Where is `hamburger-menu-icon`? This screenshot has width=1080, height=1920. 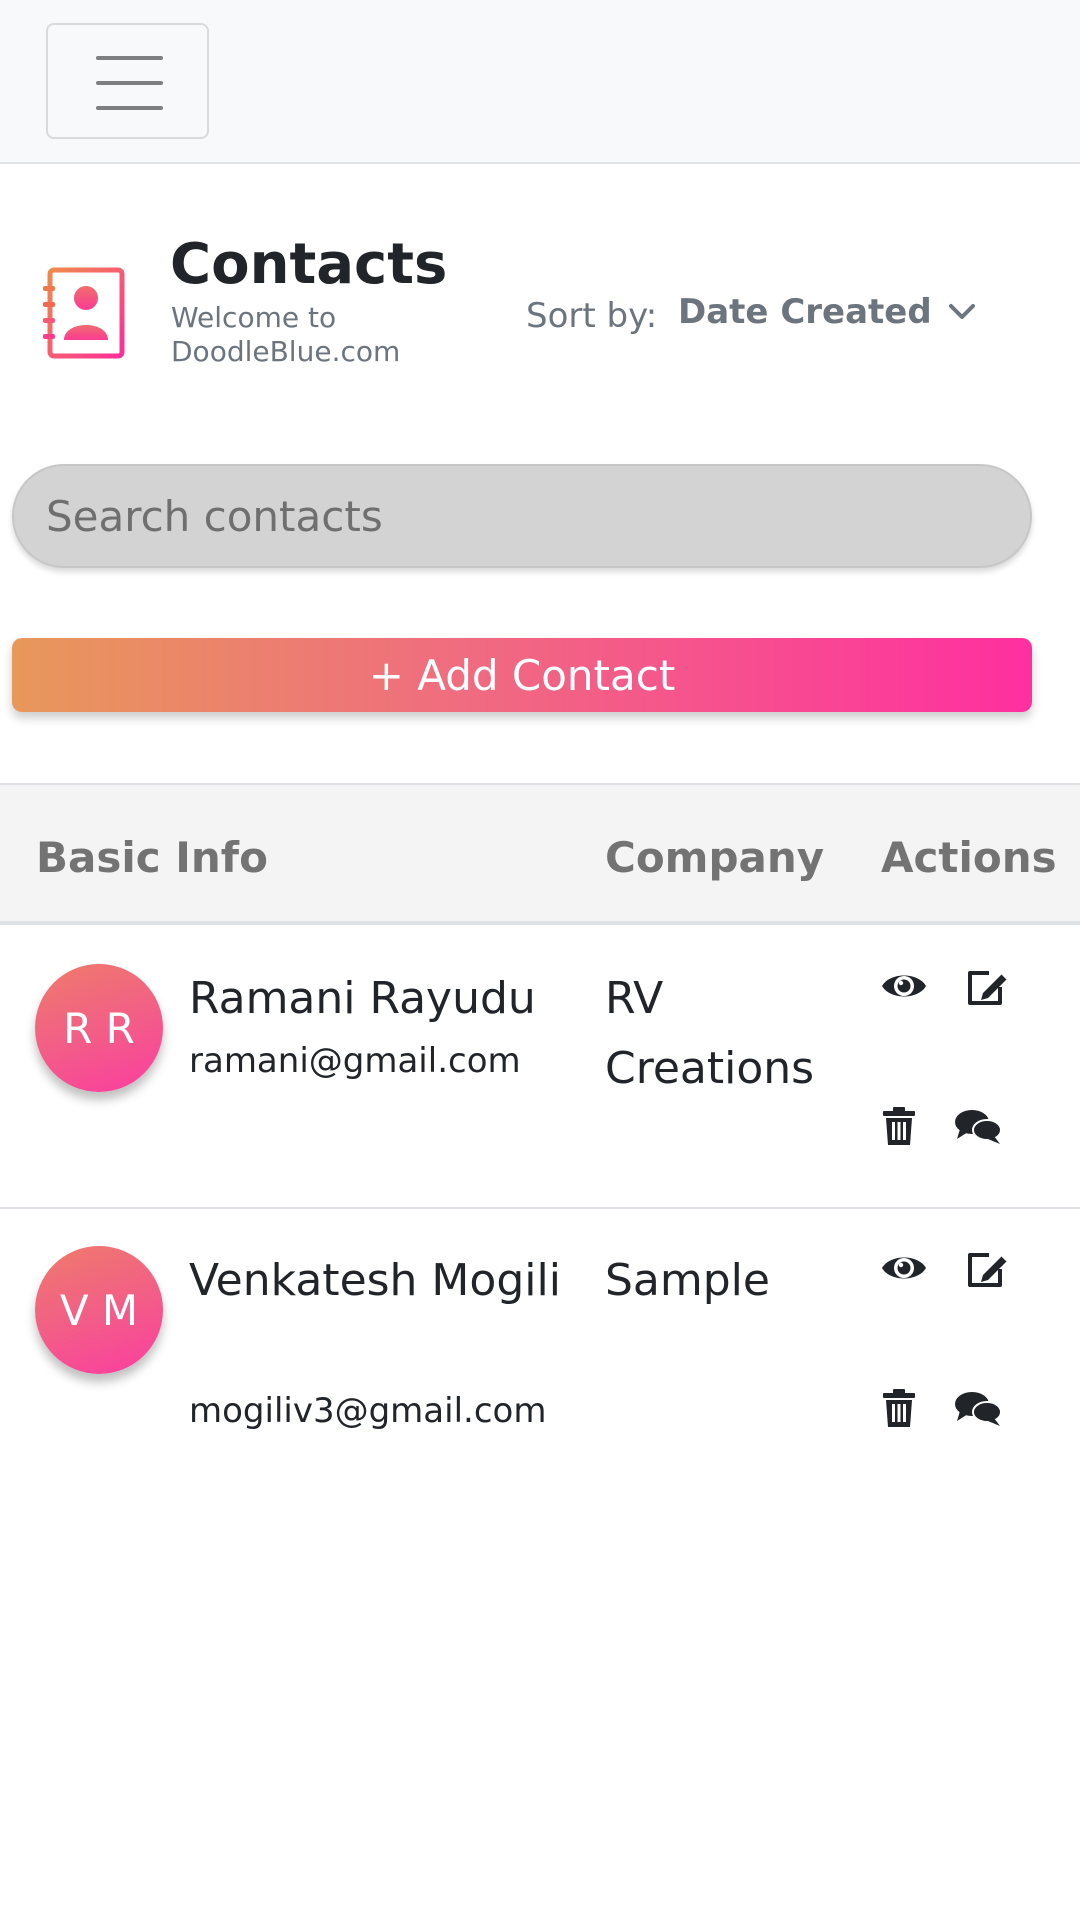 hamburger-menu-icon is located at coordinates (129, 58).